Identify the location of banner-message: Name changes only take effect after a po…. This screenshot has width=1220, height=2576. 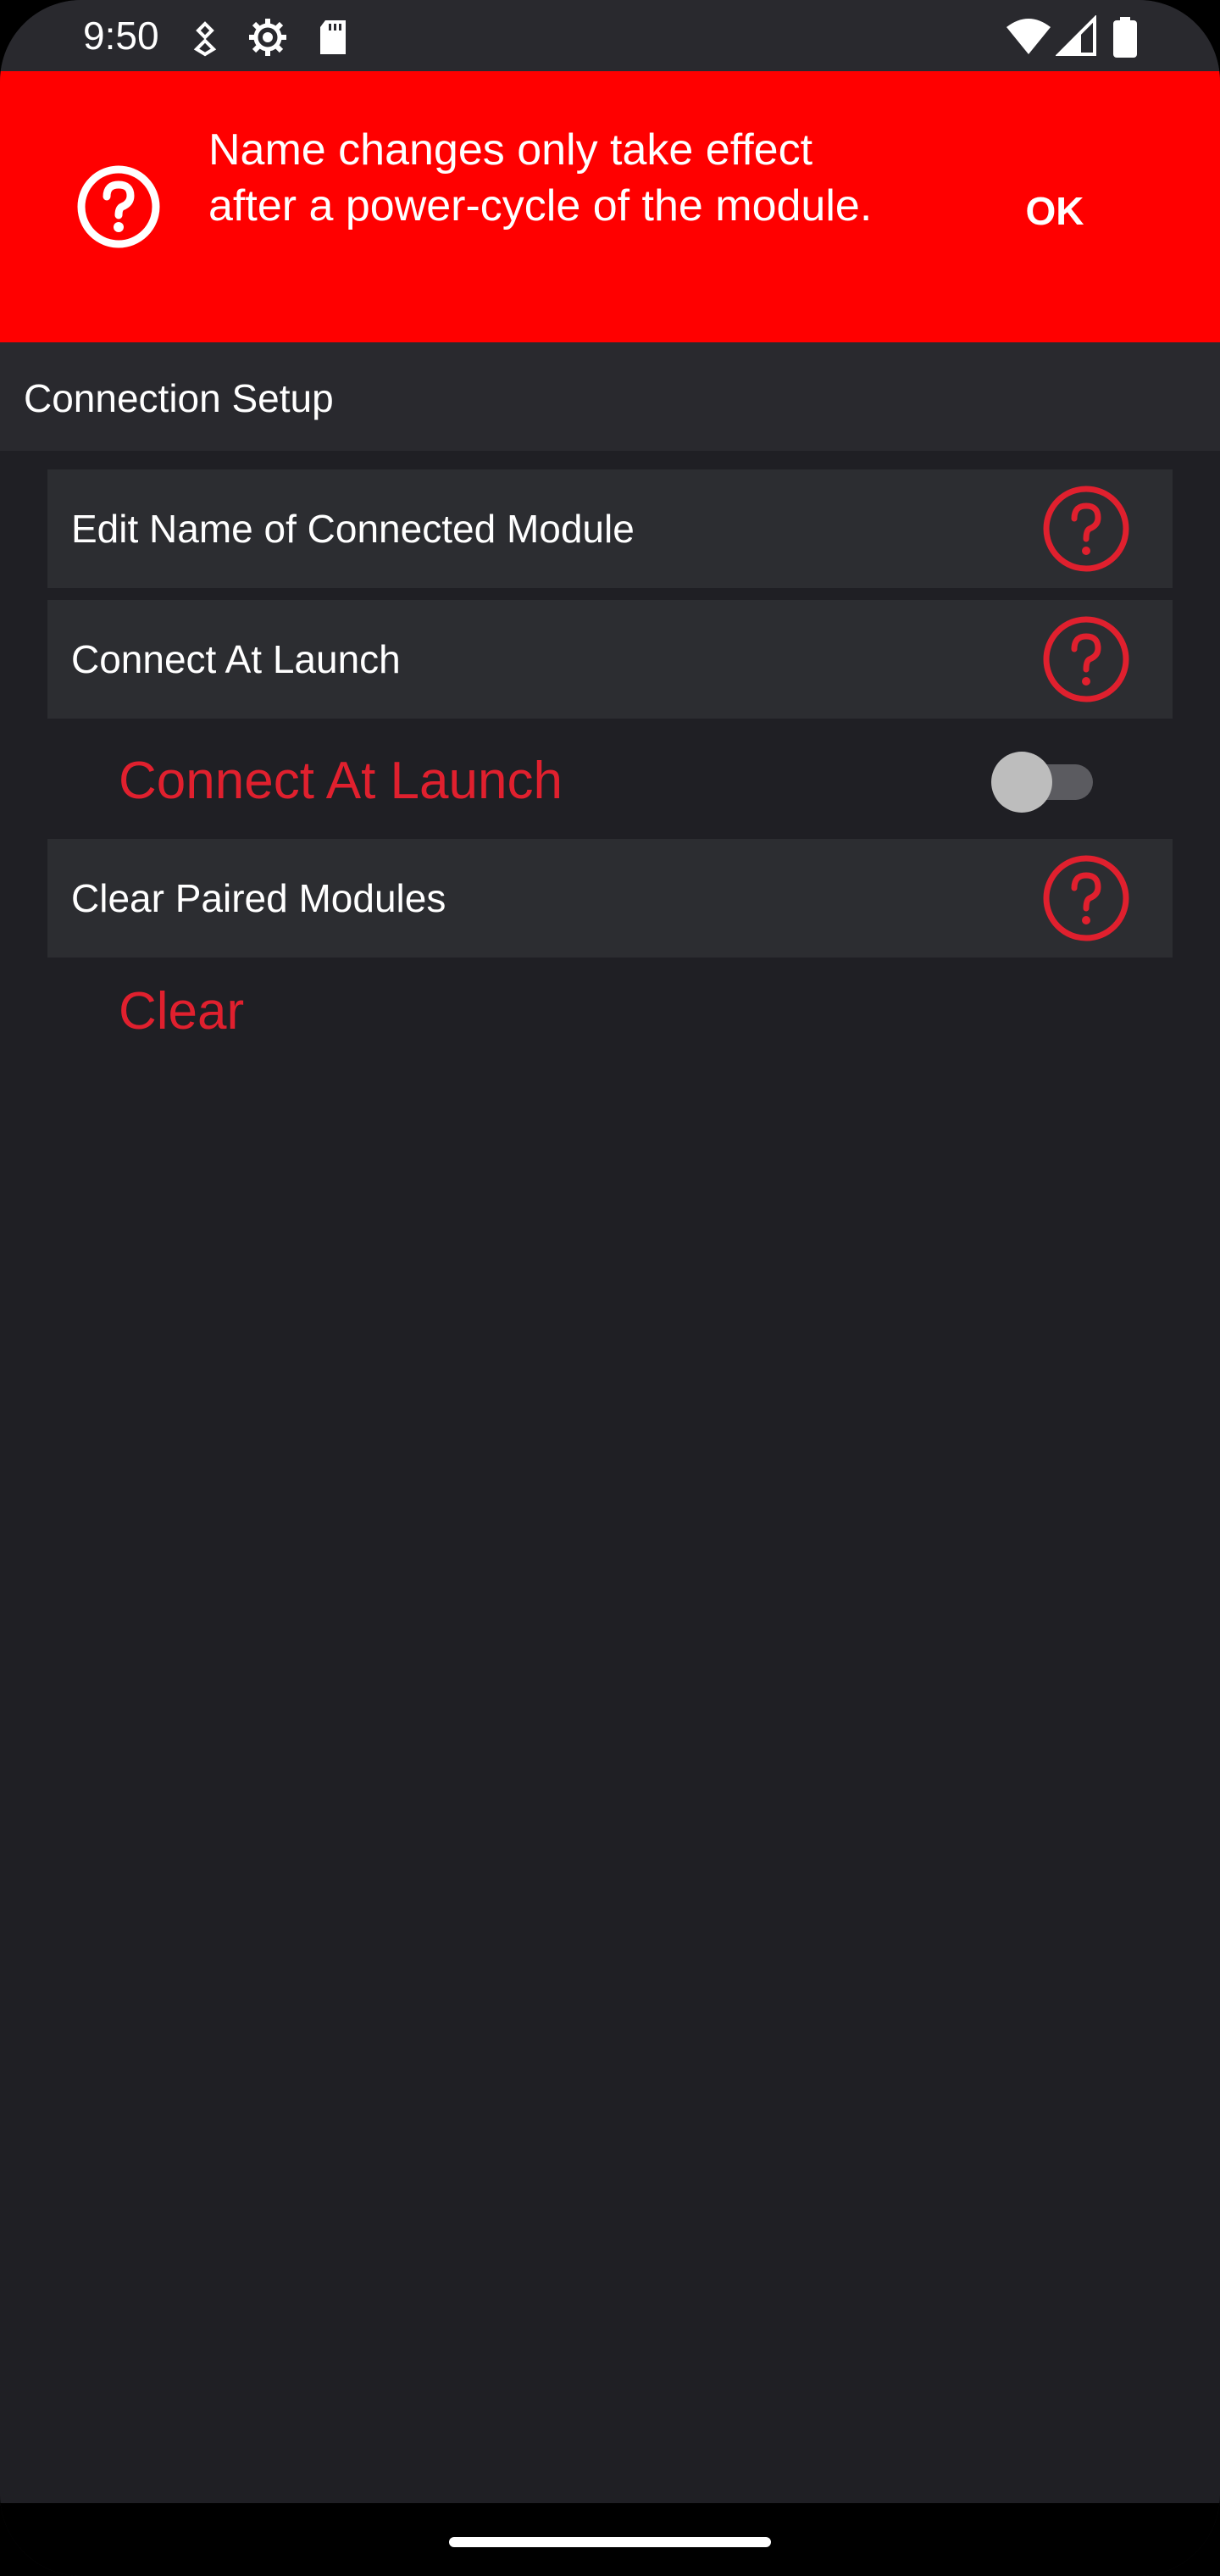
(540, 177).